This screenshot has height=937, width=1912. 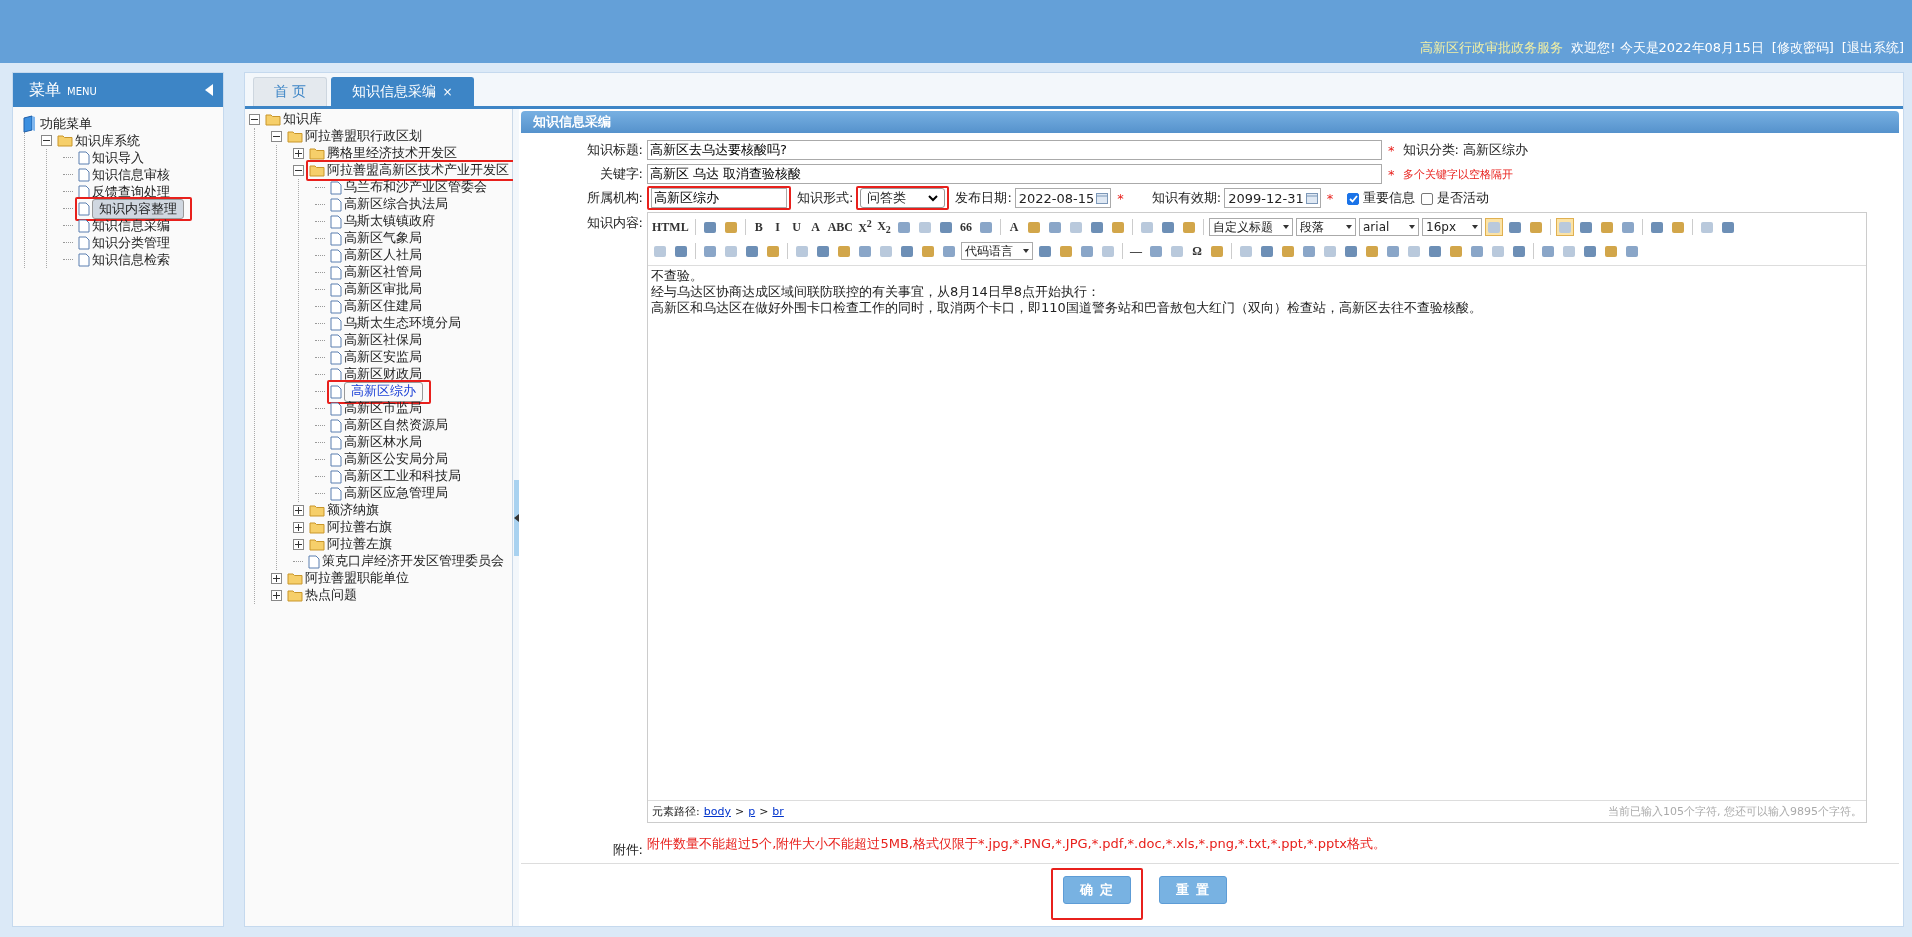 What do you see at coordinates (383, 272) in the screenshot?
I see `tree-item: 高新区社管局` at bounding box center [383, 272].